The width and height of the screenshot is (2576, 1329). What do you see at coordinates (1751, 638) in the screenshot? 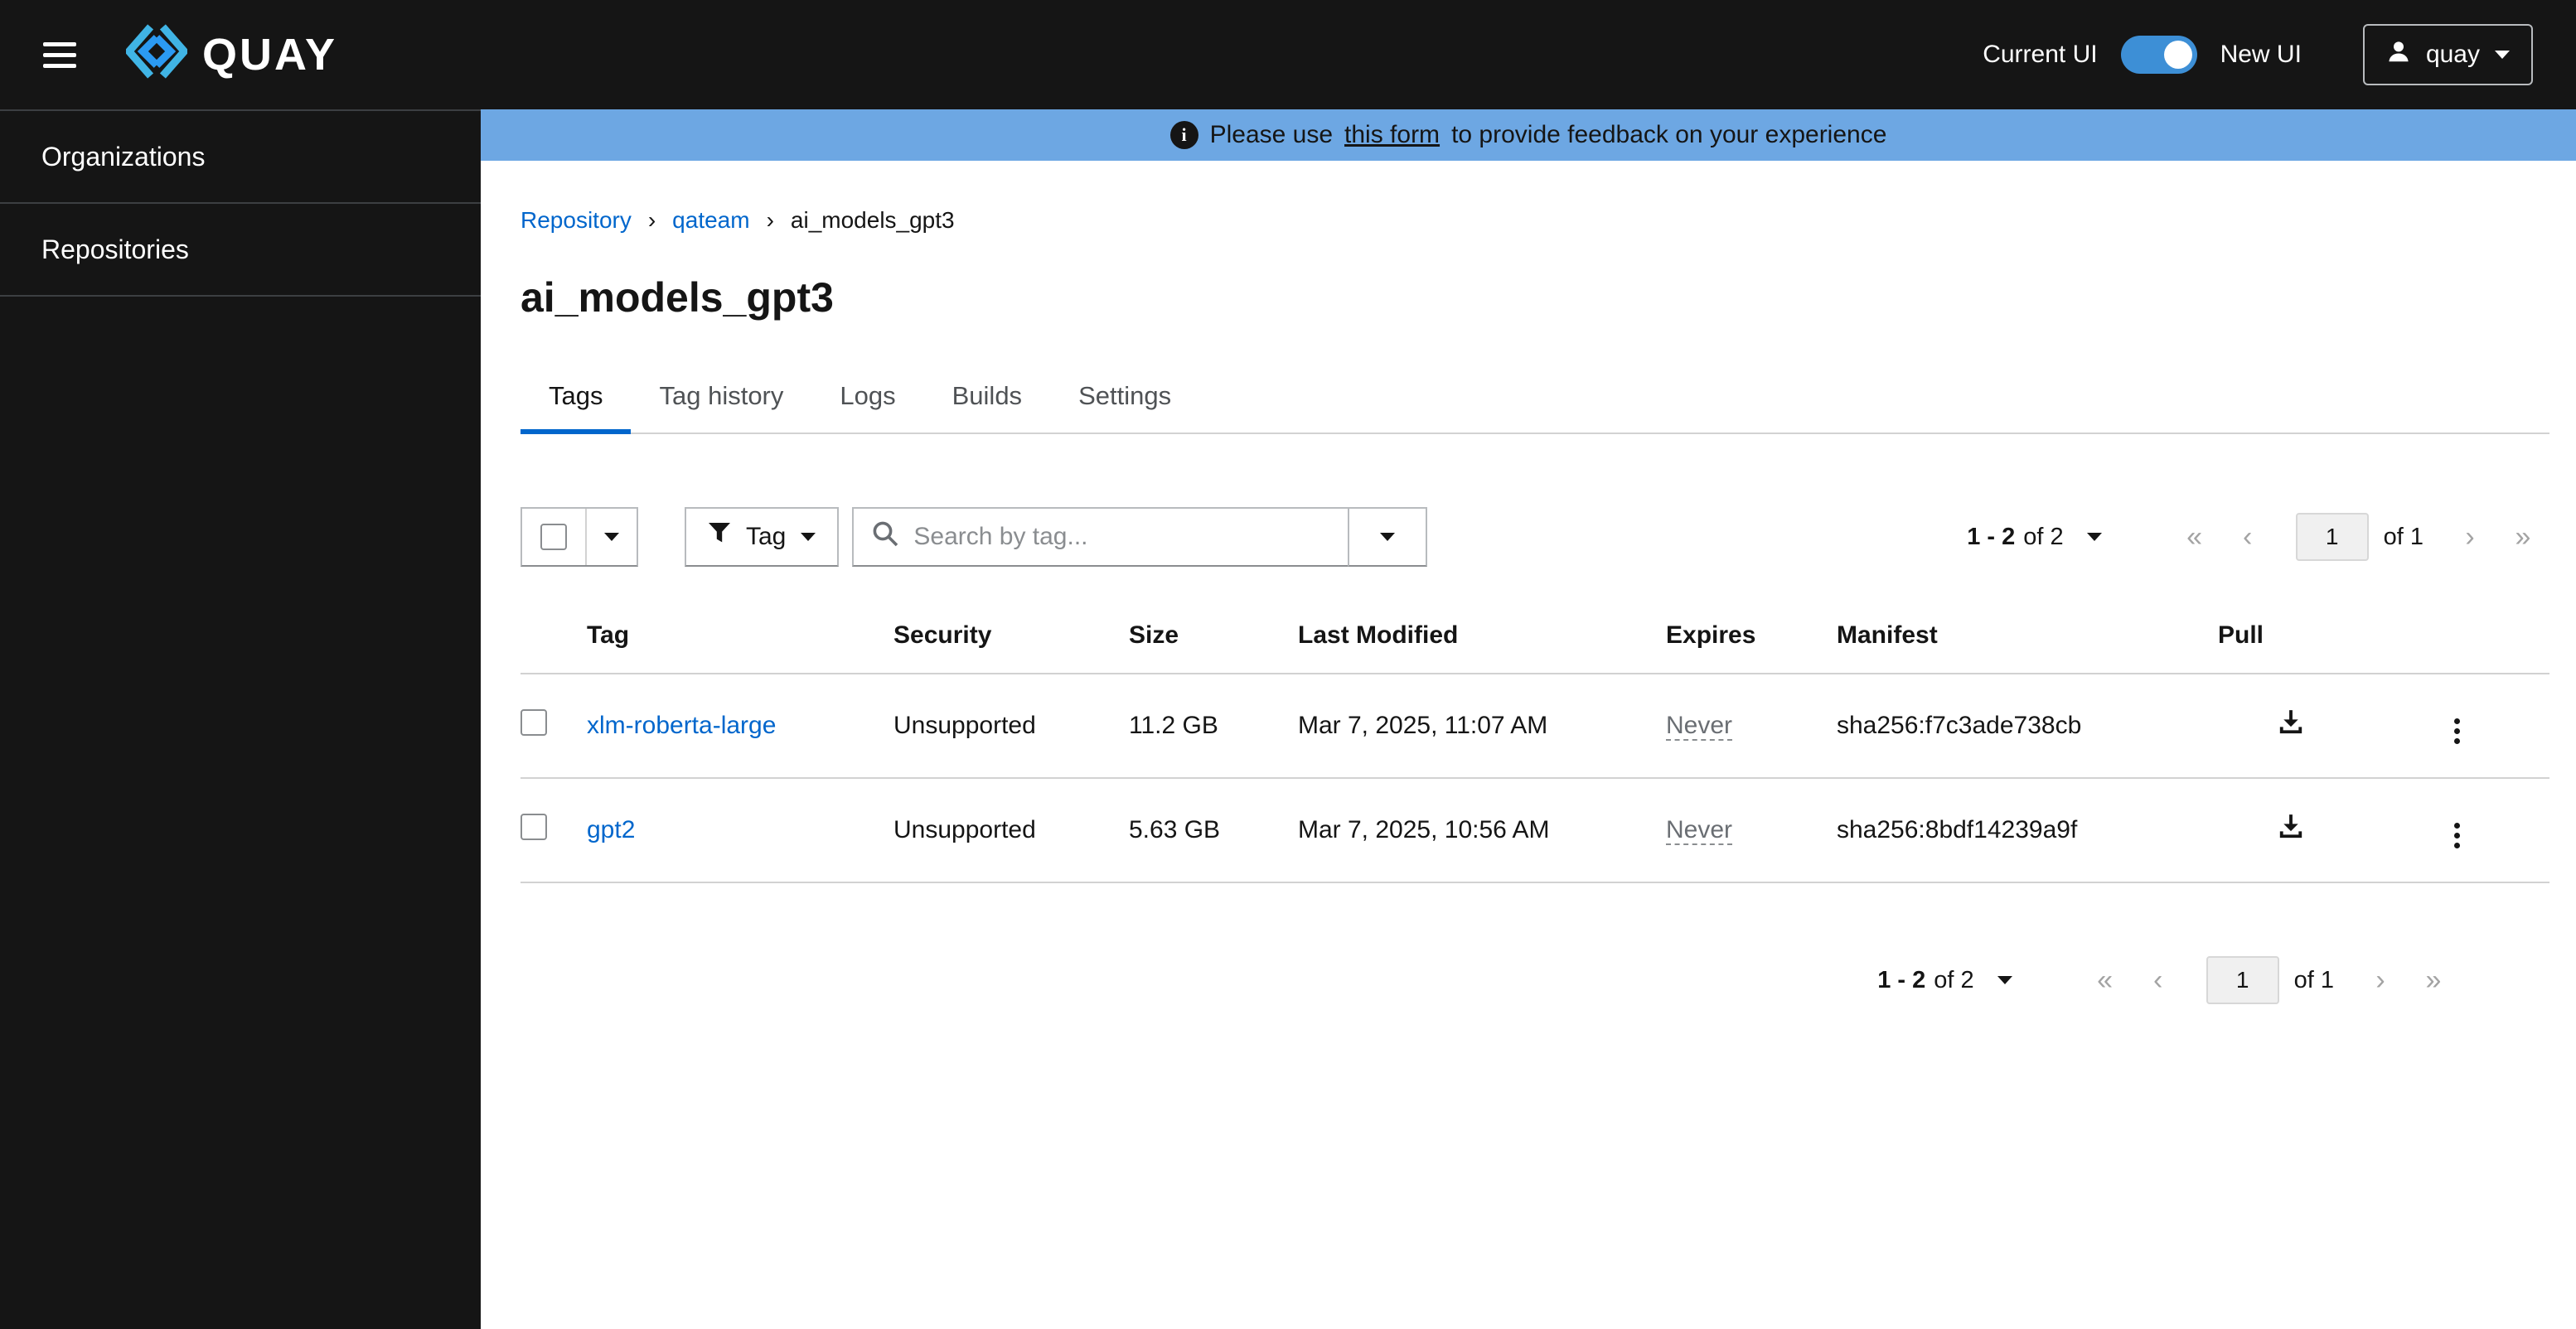
I see `column-header-expires: Expires` at bounding box center [1751, 638].